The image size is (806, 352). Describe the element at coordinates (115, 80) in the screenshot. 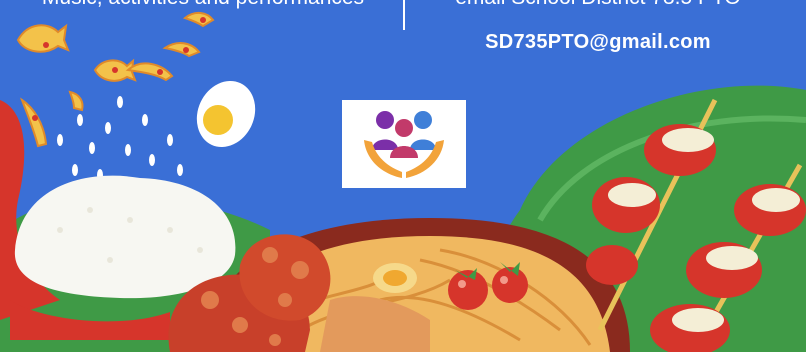

I see `fish-icon` at that location.